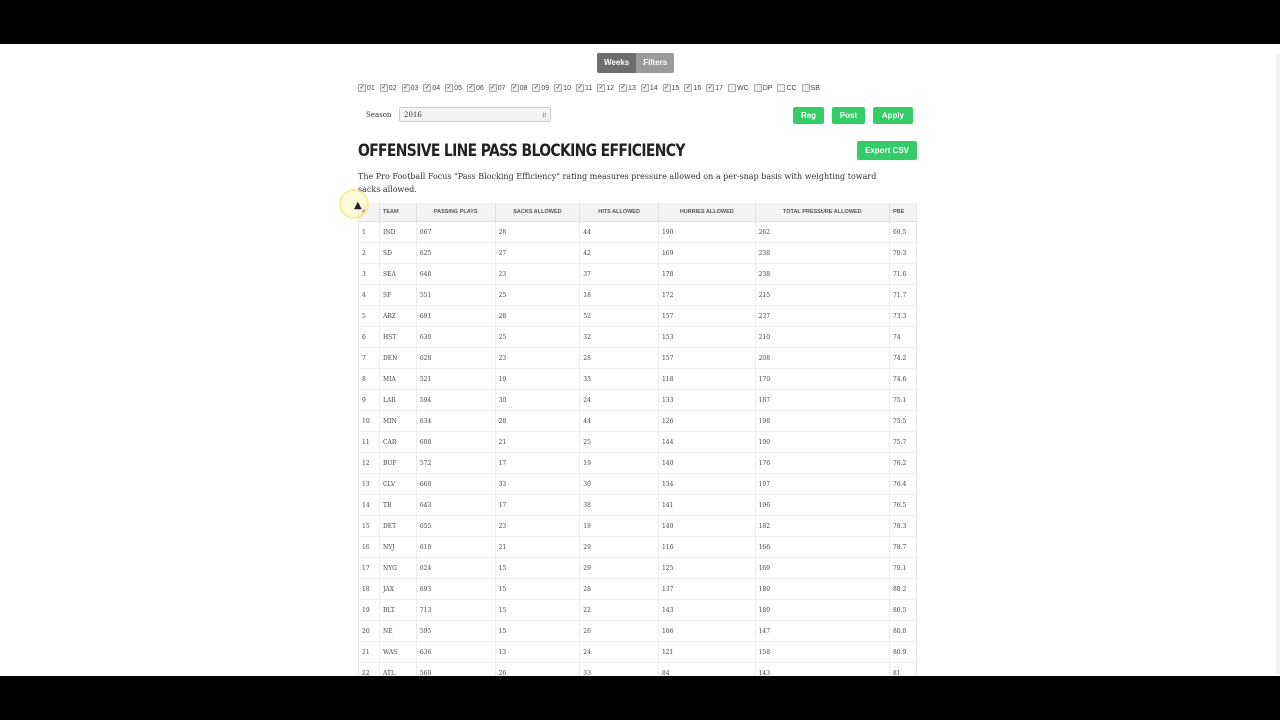  I want to click on table-cell: 76.4, so click(903, 484).